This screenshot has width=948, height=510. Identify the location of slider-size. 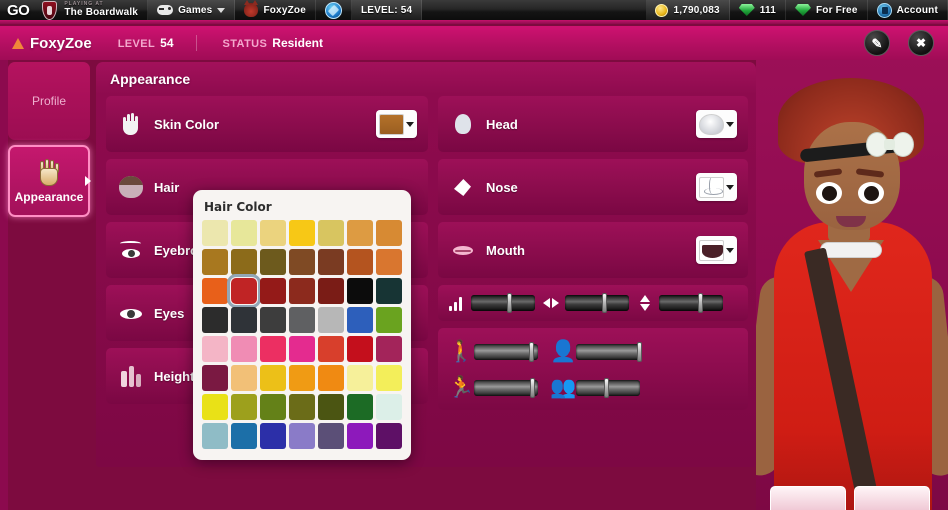
(491, 303).